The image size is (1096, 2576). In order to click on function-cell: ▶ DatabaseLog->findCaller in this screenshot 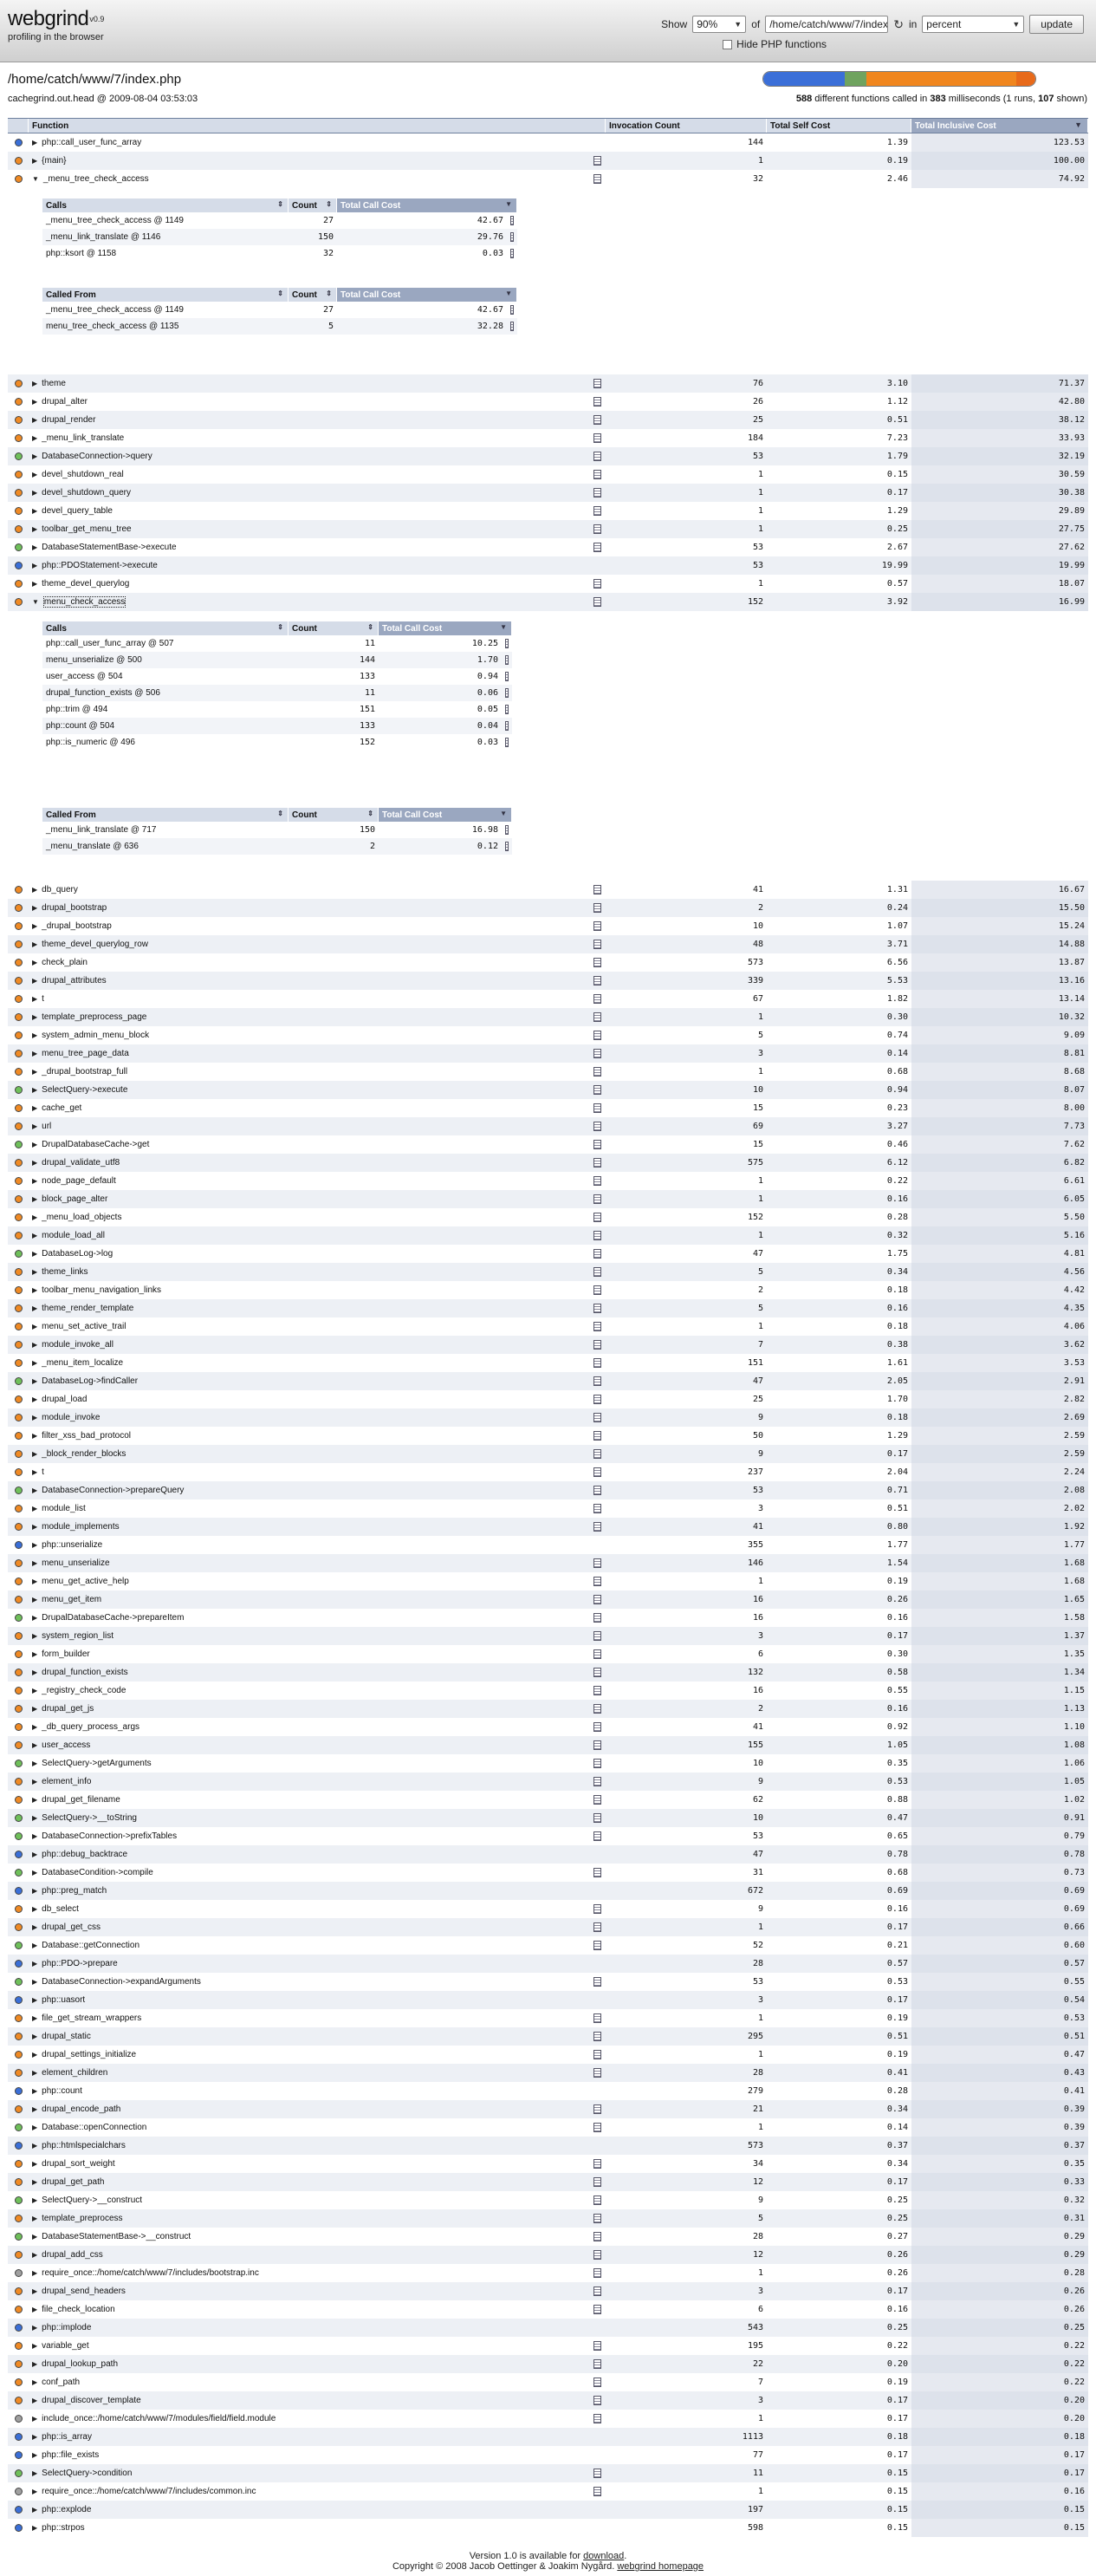, I will do `click(317, 1381)`.